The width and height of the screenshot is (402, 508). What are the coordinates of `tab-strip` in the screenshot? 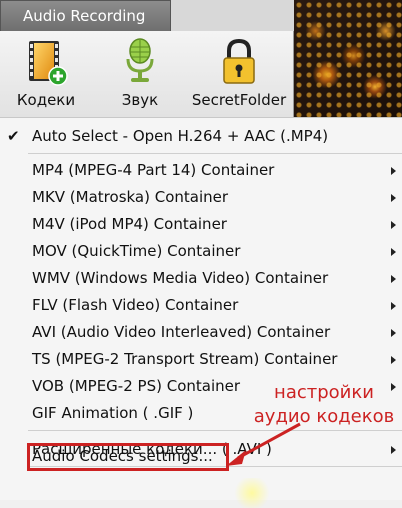 It's located at (232, 15).